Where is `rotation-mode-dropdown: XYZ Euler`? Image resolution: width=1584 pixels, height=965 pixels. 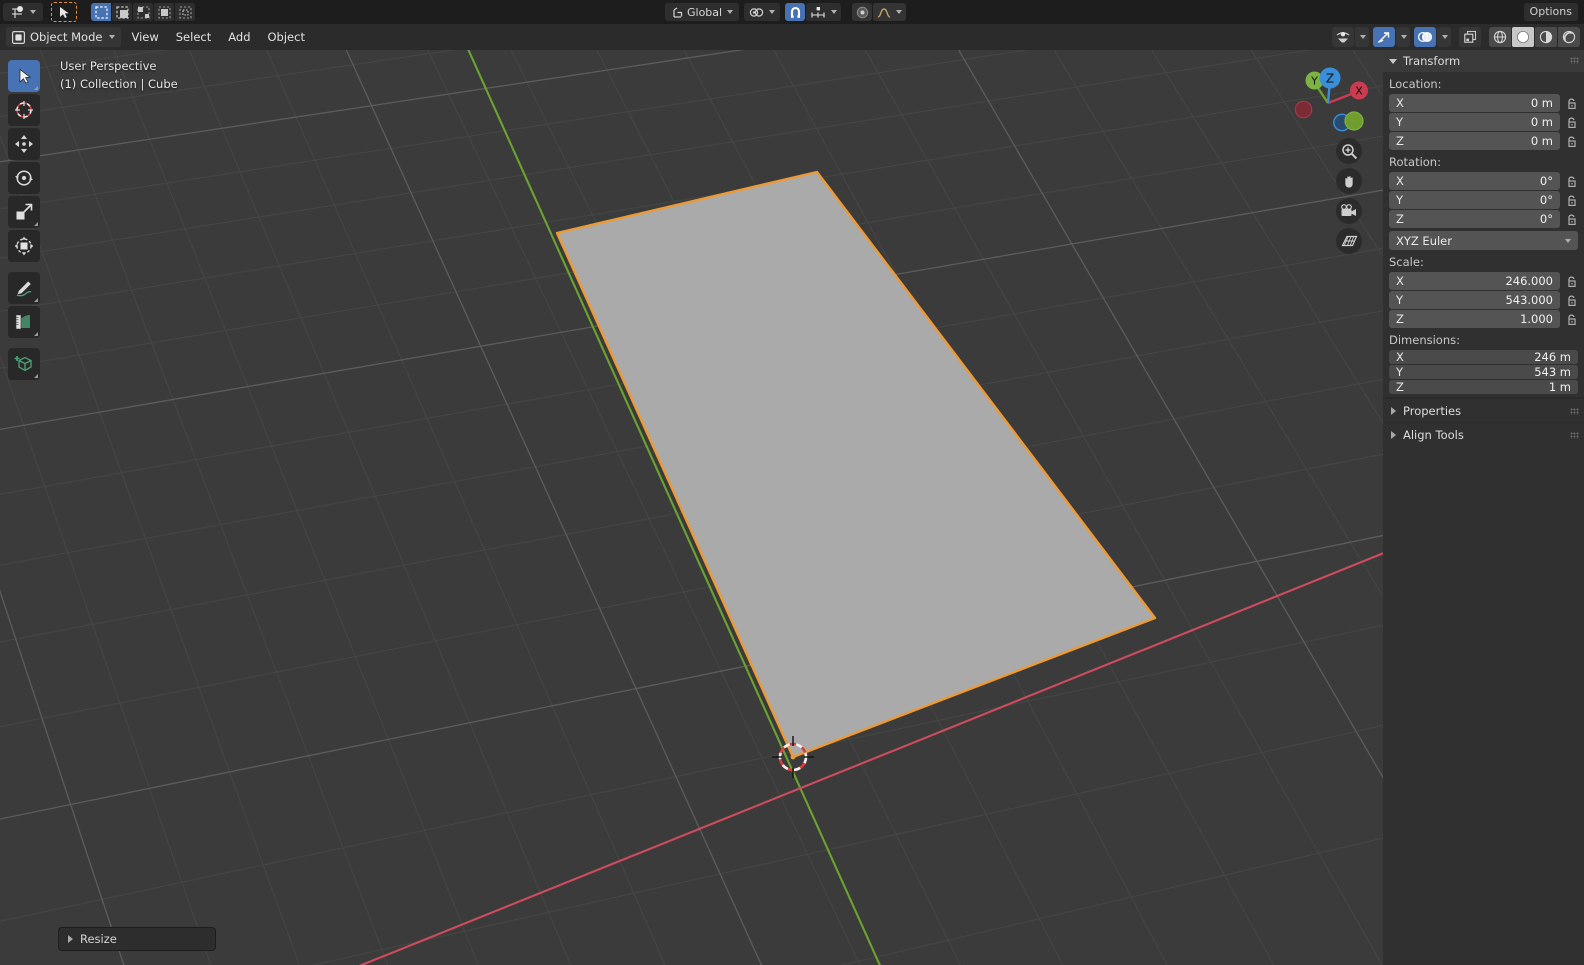
rotation-mode-dropdown: XYZ Euler is located at coordinates (1483, 240).